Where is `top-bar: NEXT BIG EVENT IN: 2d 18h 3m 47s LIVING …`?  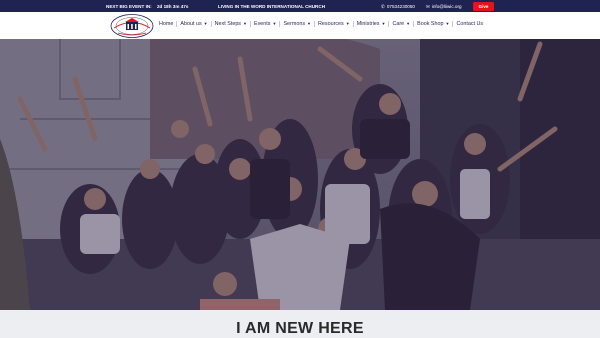
top-bar: NEXT BIG EVENT IN: 2d 18h 3m 47s LIVING … is located at coordinates (300, 6).